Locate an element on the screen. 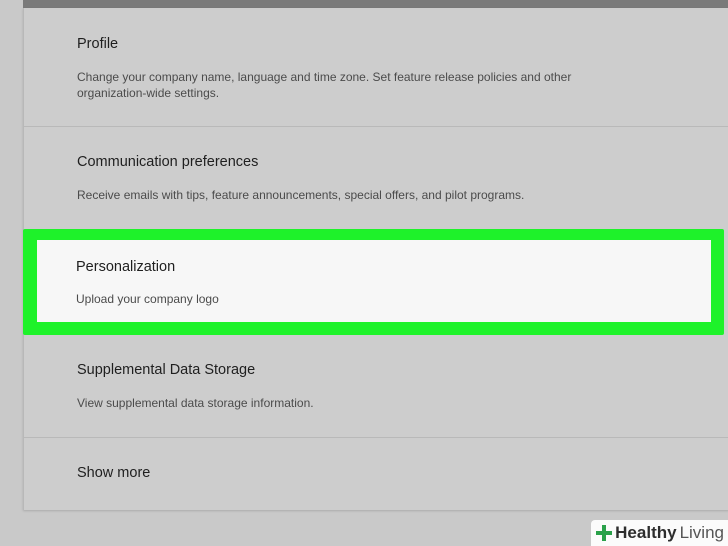 The width and height of the screenshot is (728, 546). settings-row-title: Personalization is located at coordinates (126, 267).